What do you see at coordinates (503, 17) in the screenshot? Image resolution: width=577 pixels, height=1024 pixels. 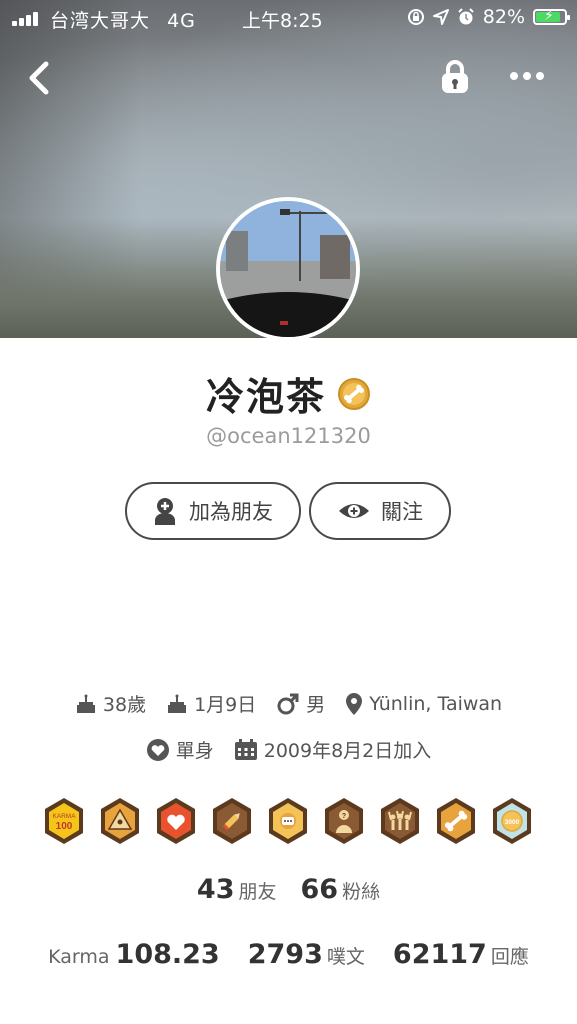 I see `battery-percent: 82%` at bounding box center [503, 17].